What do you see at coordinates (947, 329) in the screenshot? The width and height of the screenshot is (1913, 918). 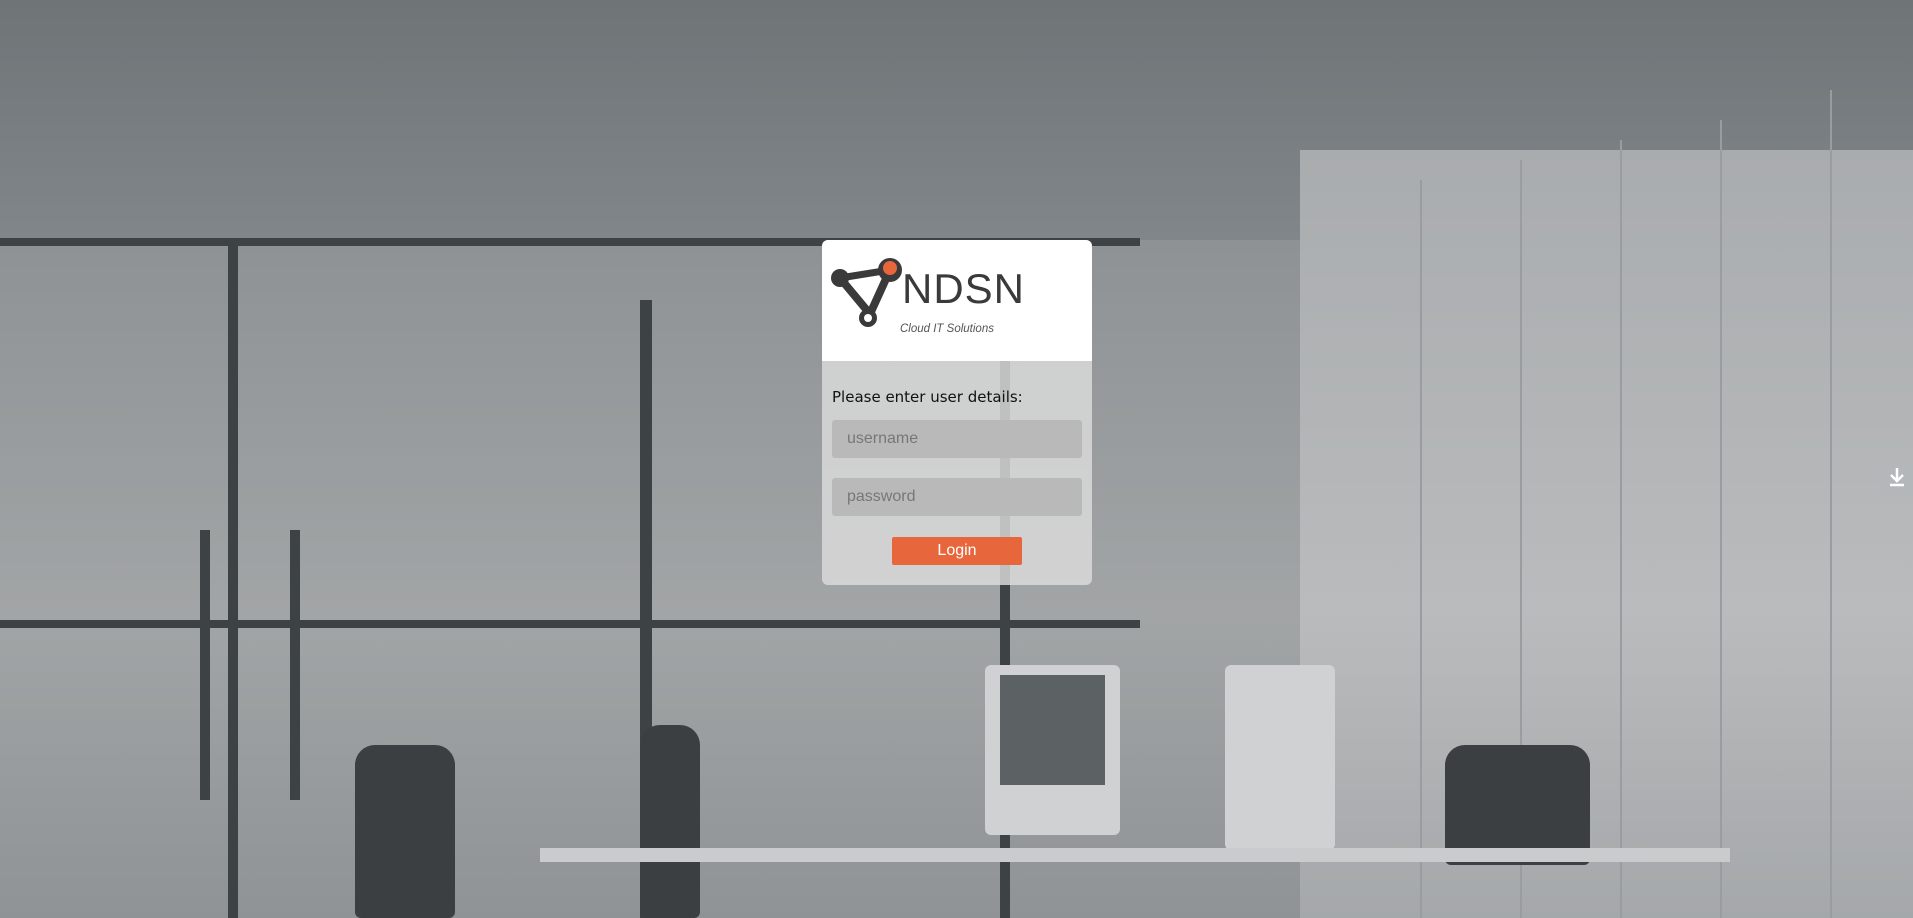 I see `logo-tagline: Cloud IT Solutions` at bounding box center [947, 329].